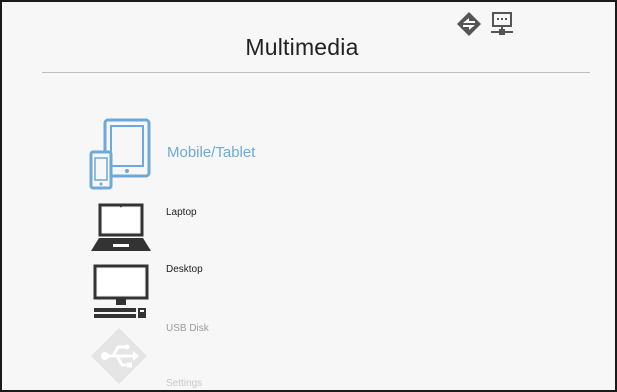  What do you see at coordinates (307, 382) in the screenshot?
I see `menu-item-settings: Settings` at bounding box center [307, 382].